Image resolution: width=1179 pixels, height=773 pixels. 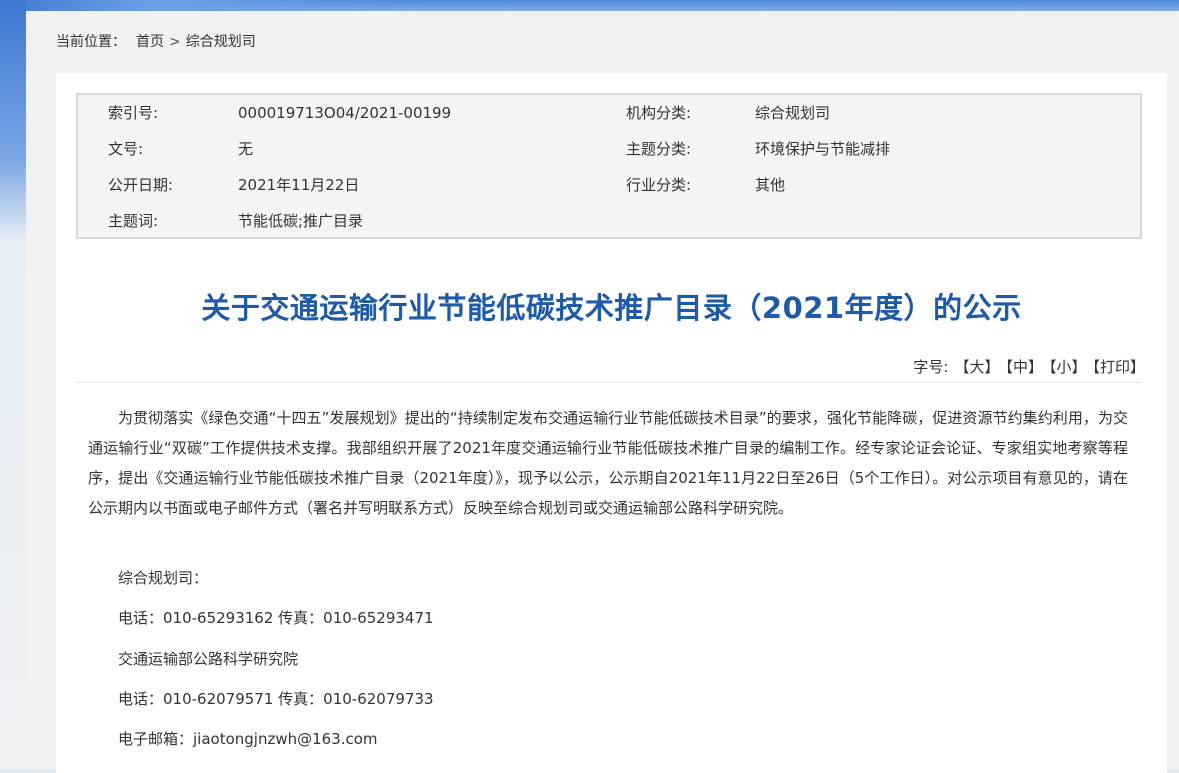 I want to click on metadata-row: 文号: 无 主题分类: 环境保护与节能减排, so click(x=609, y=149).